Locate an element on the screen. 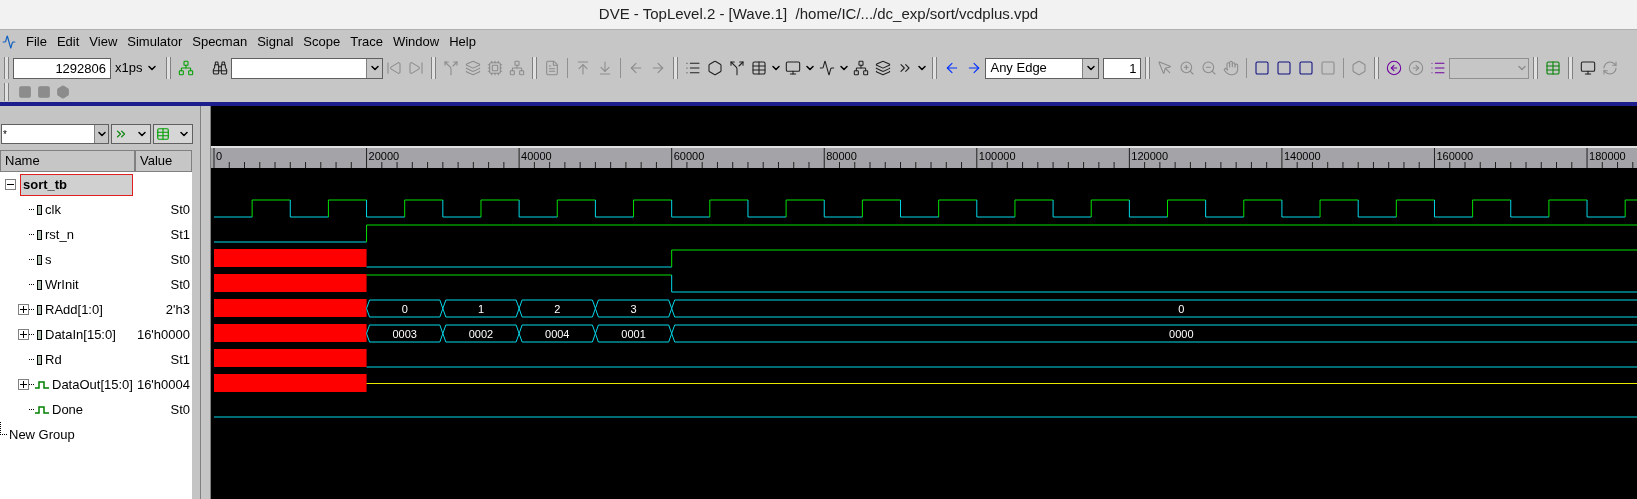 This screenshot has height=499, width=1637. ruler-label: 160000 is located at coordinates (1455, 156).